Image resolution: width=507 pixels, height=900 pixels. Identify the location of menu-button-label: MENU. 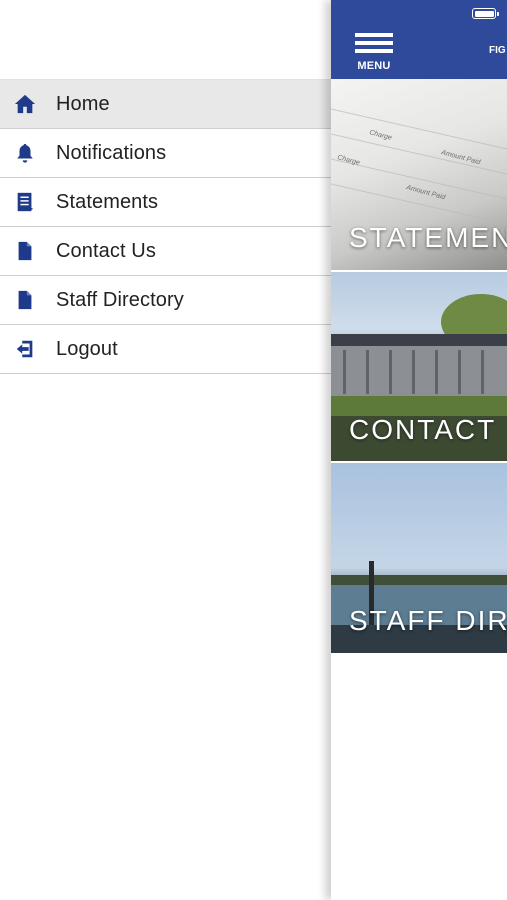
(374, 66).